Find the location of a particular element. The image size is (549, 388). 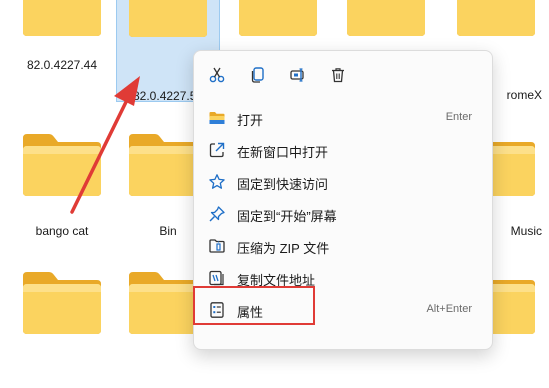

delete-icon is located at coordinates (338, 75).